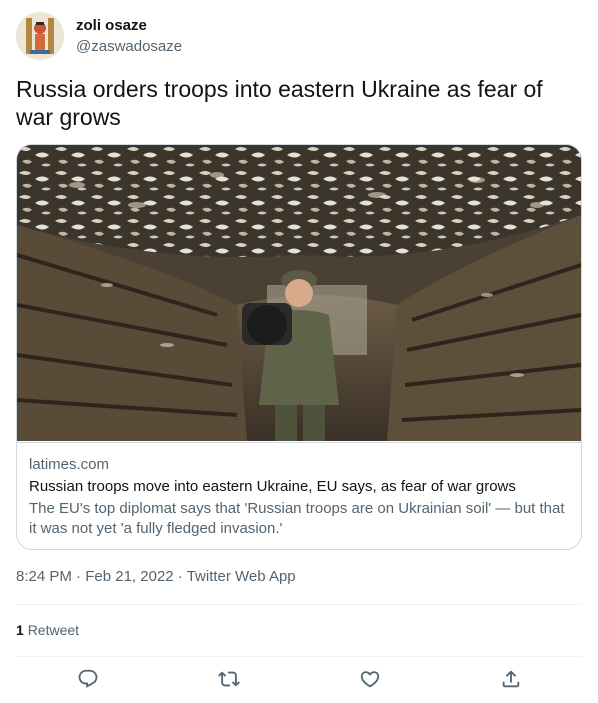 The width and height of the screenshot is (598, 703). I want to click on like-icon, so click(370, 679).